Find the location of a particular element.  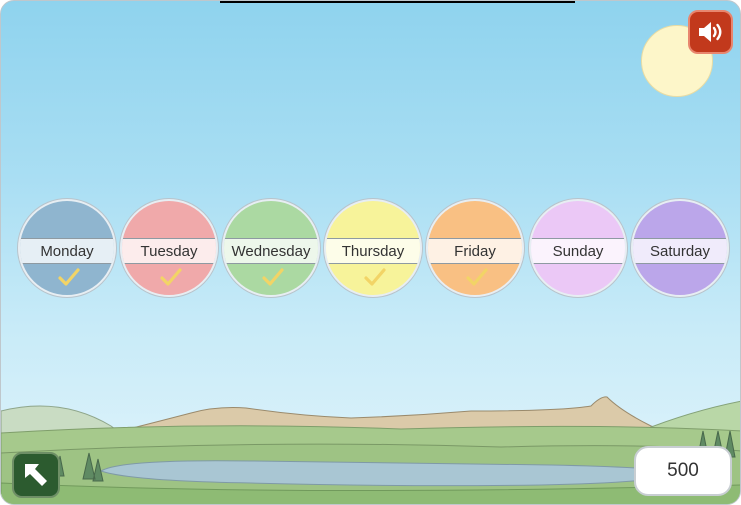

back-button is located at coordinates (36, 475).